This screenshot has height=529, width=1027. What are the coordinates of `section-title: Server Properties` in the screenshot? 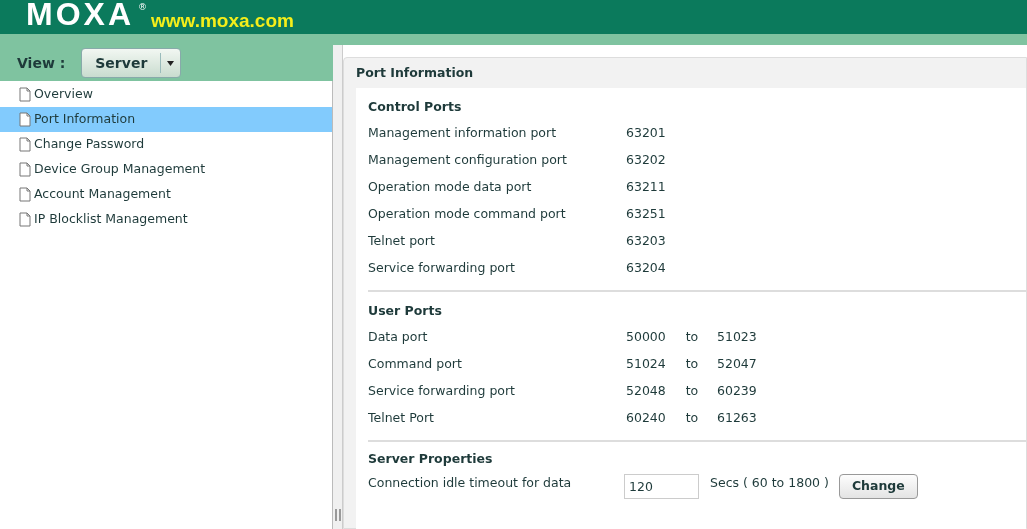 It's located at (431, 458).